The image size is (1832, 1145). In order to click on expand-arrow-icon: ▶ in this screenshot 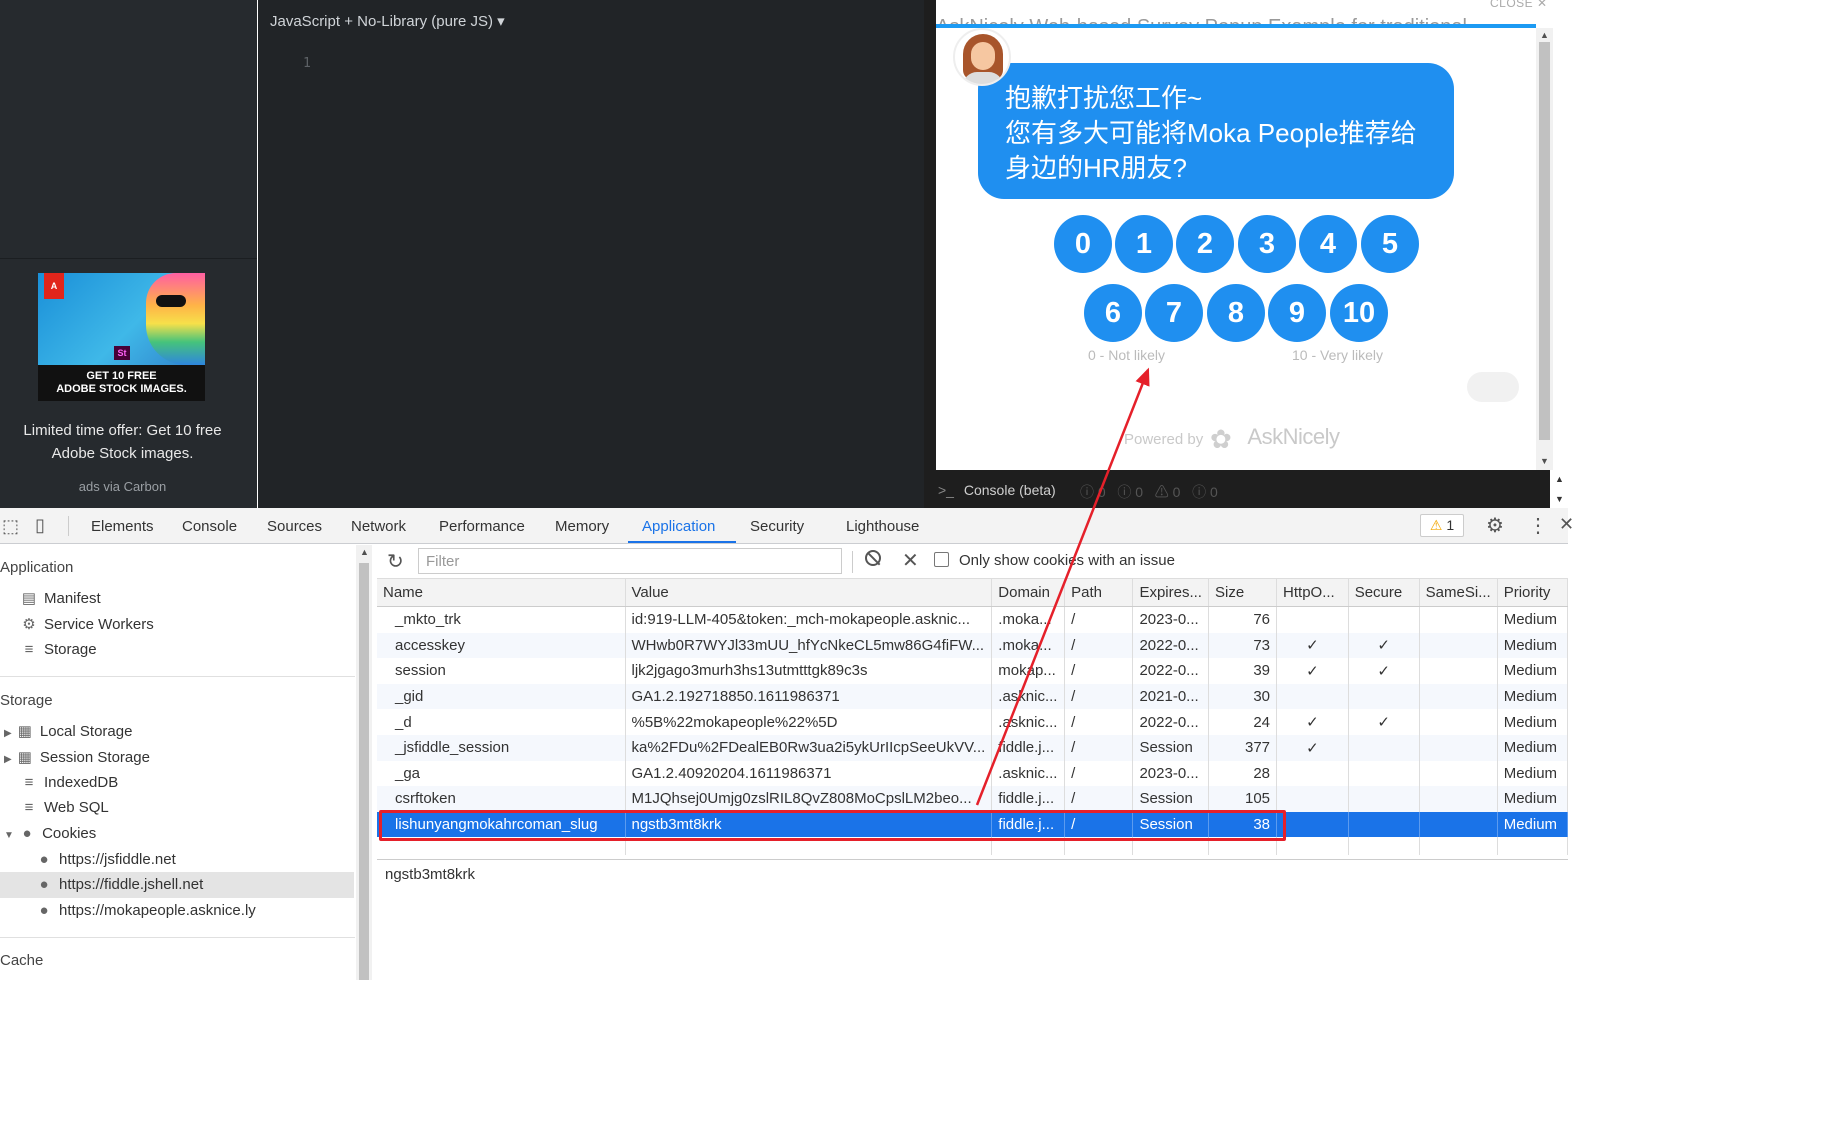, I will do `click(8, 759)`.